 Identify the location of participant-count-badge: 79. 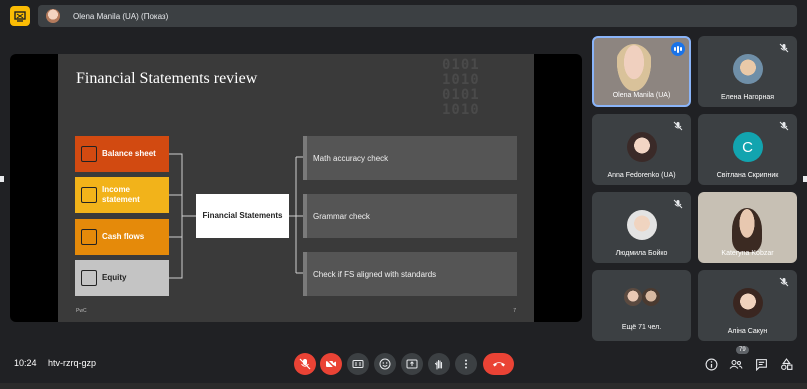
(742, 350).